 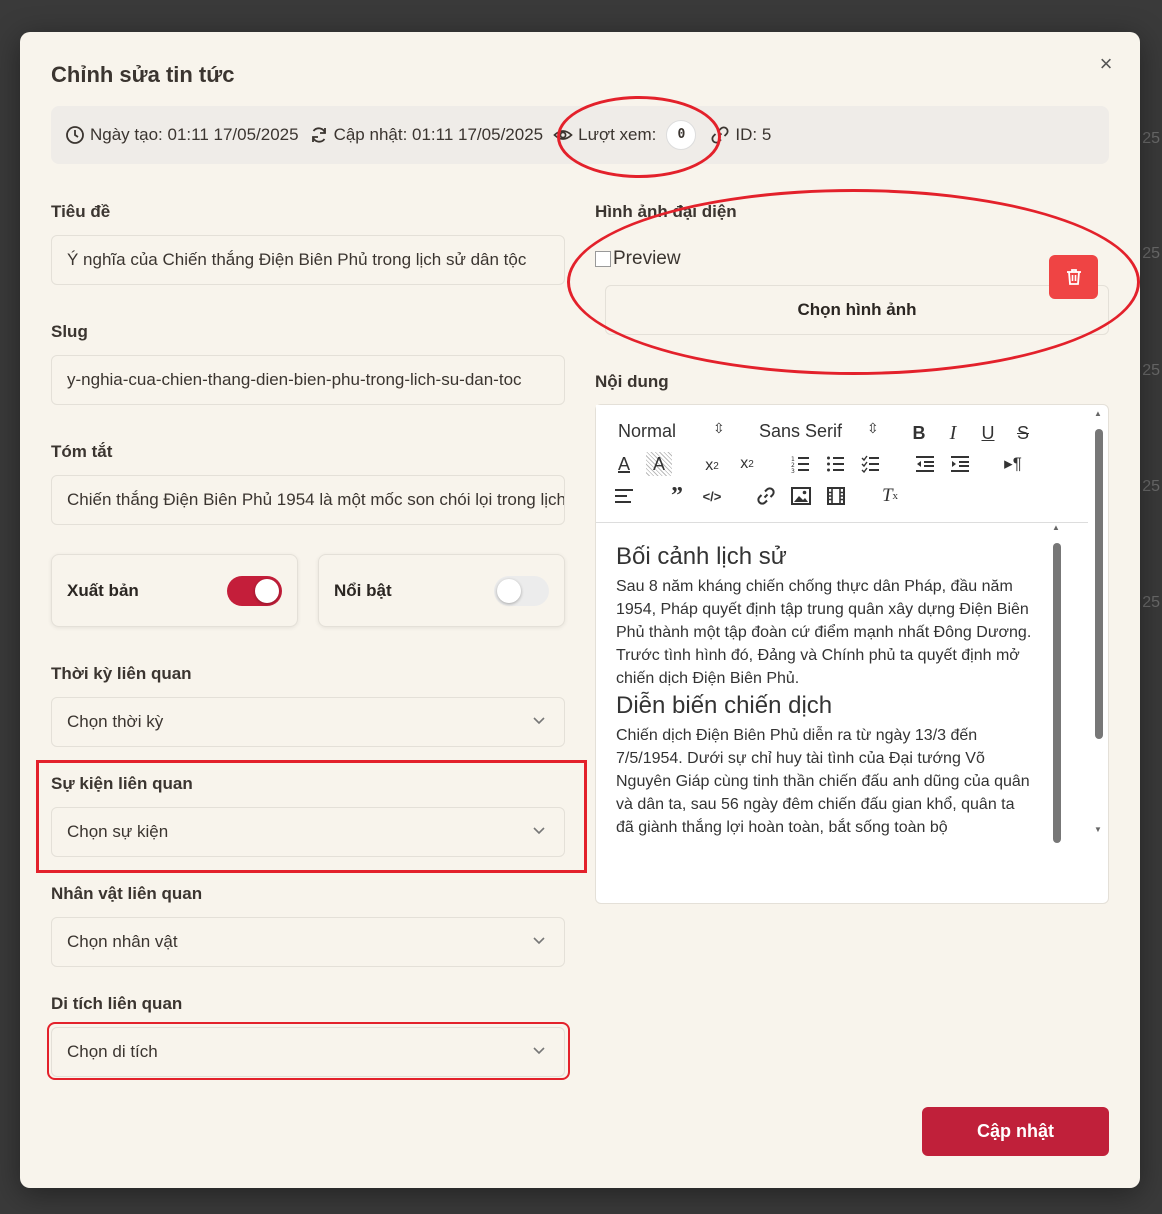 What do you see at coordinates (712, 466) in the screenshot?
I see `subscript-icon: x2` at bounding box center [712, 466].